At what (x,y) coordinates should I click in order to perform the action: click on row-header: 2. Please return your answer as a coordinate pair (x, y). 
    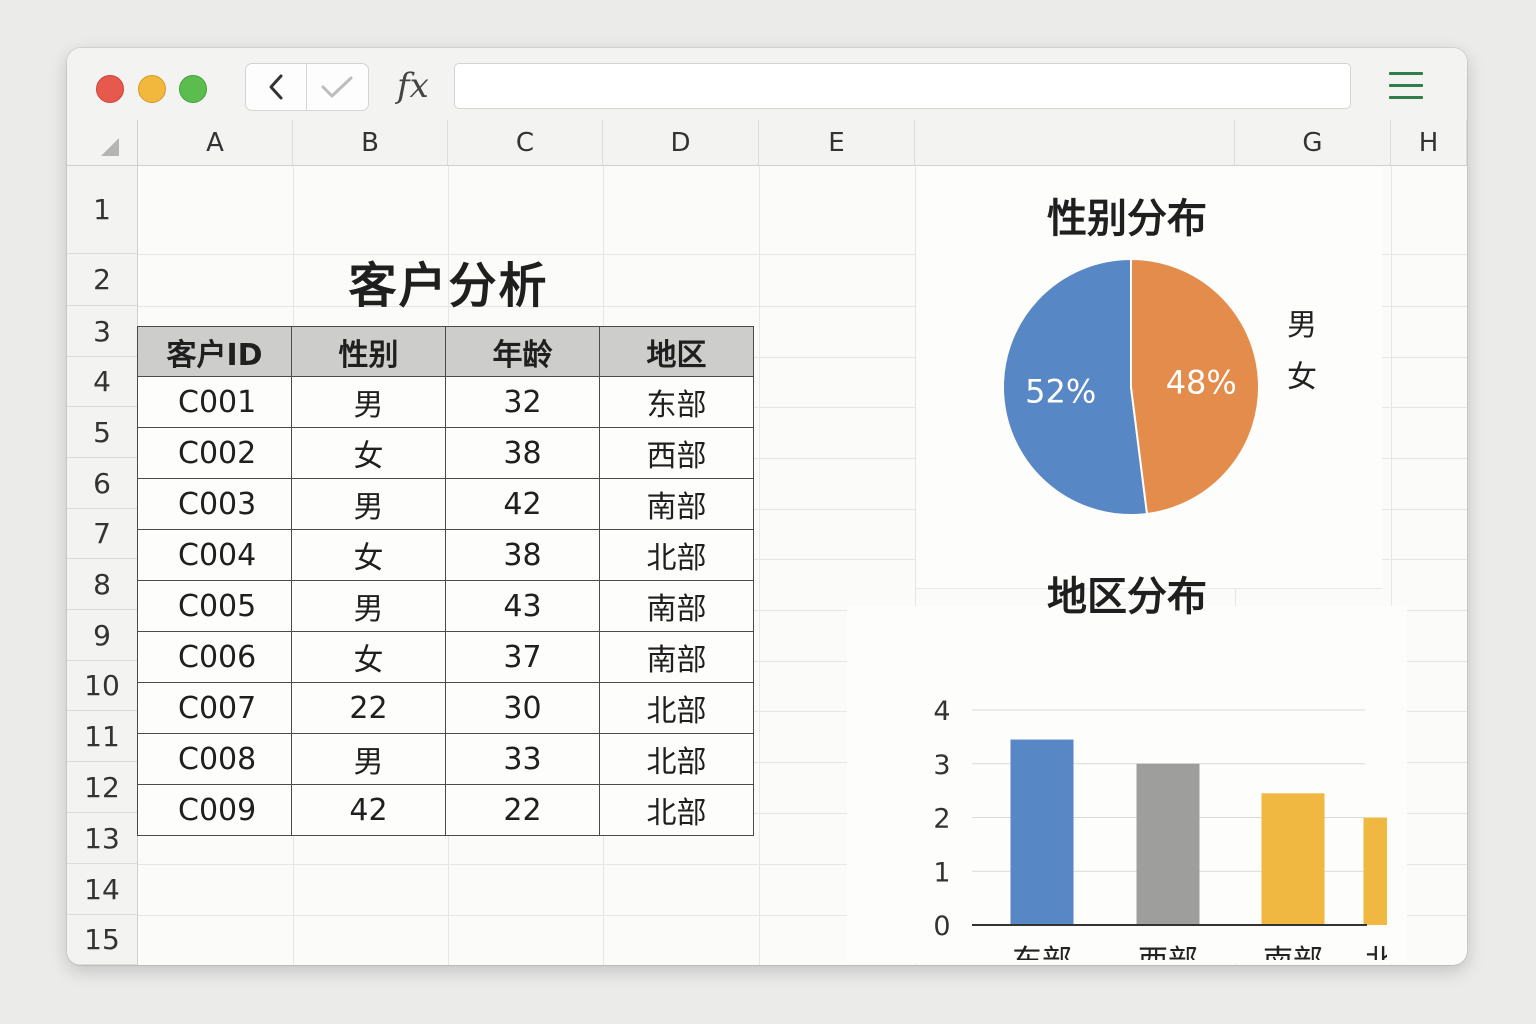
    Looking at the image, I should click on (102, 280).